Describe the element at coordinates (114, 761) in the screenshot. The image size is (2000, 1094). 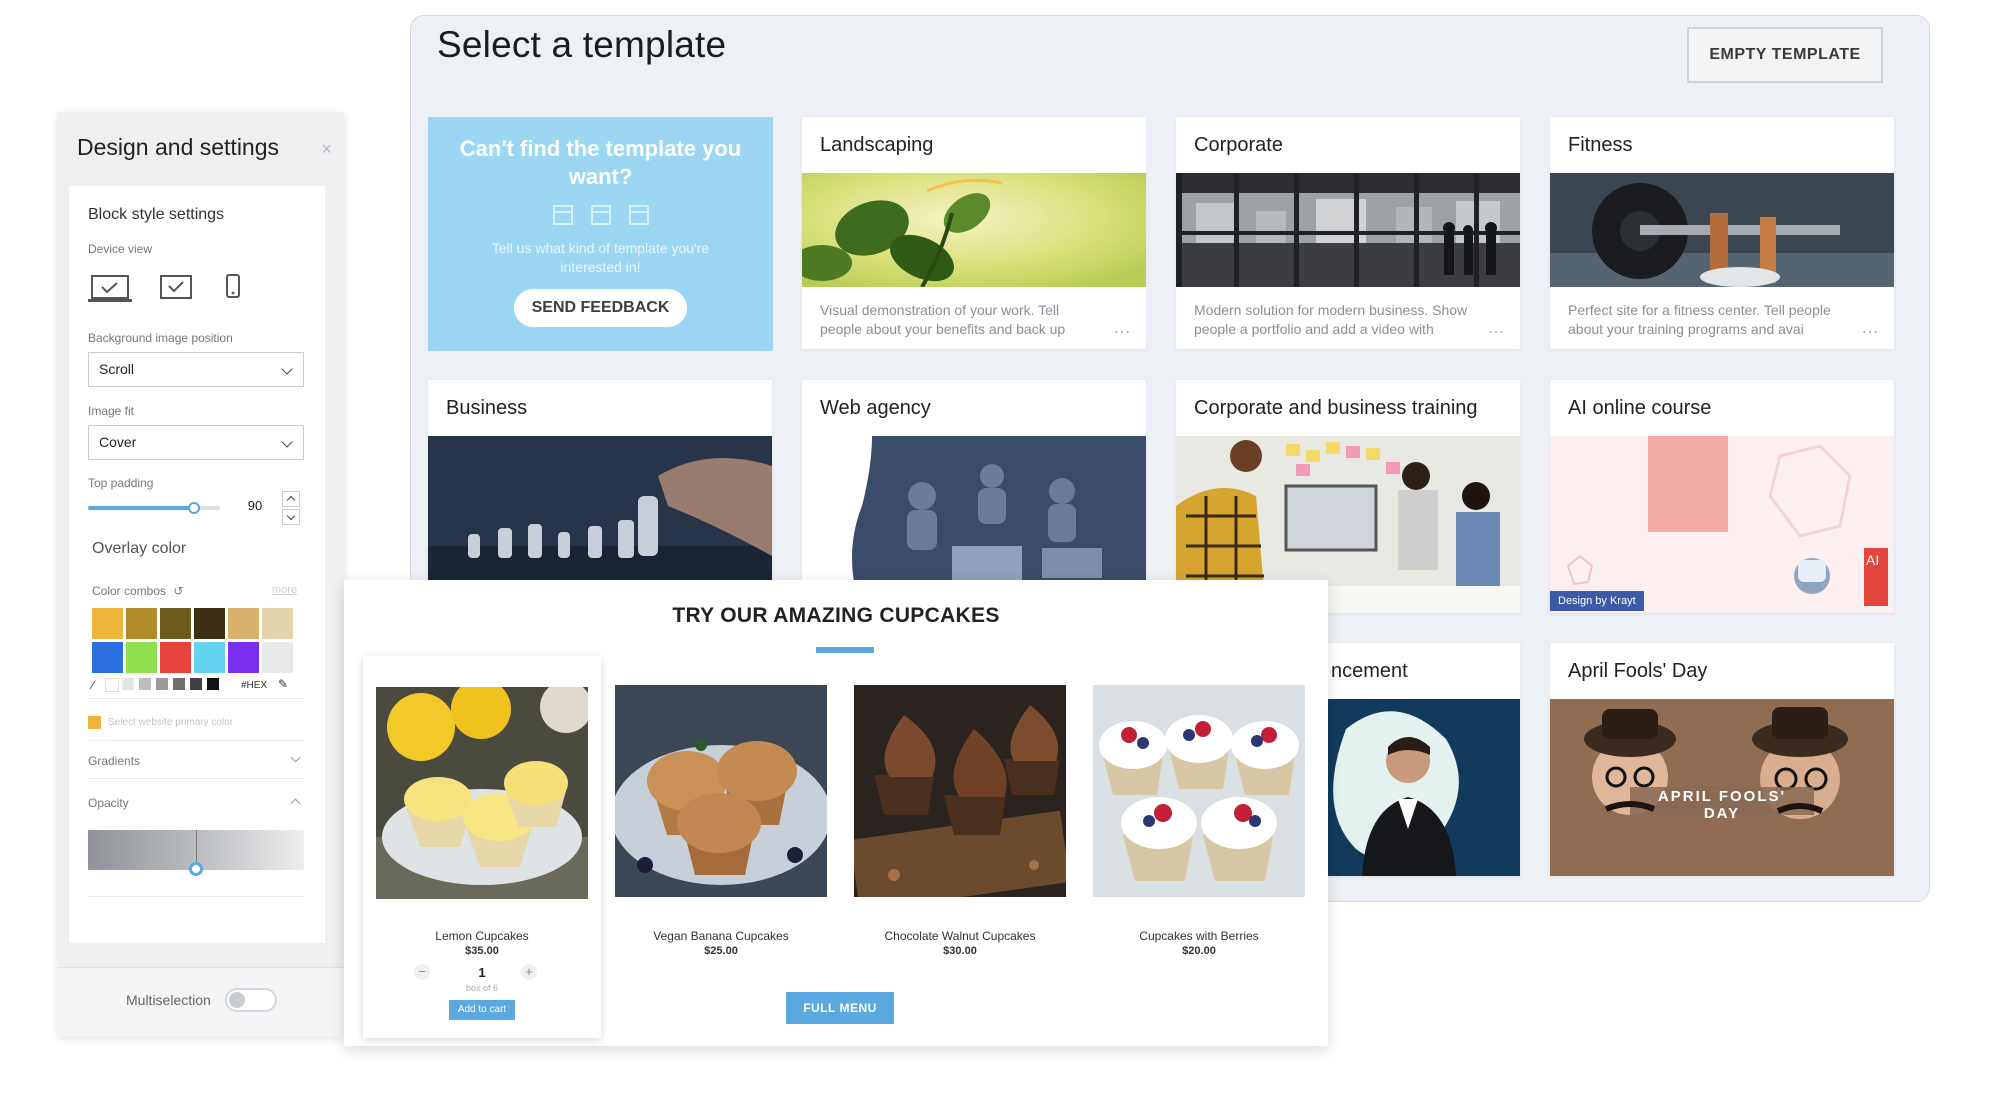
I see `gradients-label: Gradients` at that location.